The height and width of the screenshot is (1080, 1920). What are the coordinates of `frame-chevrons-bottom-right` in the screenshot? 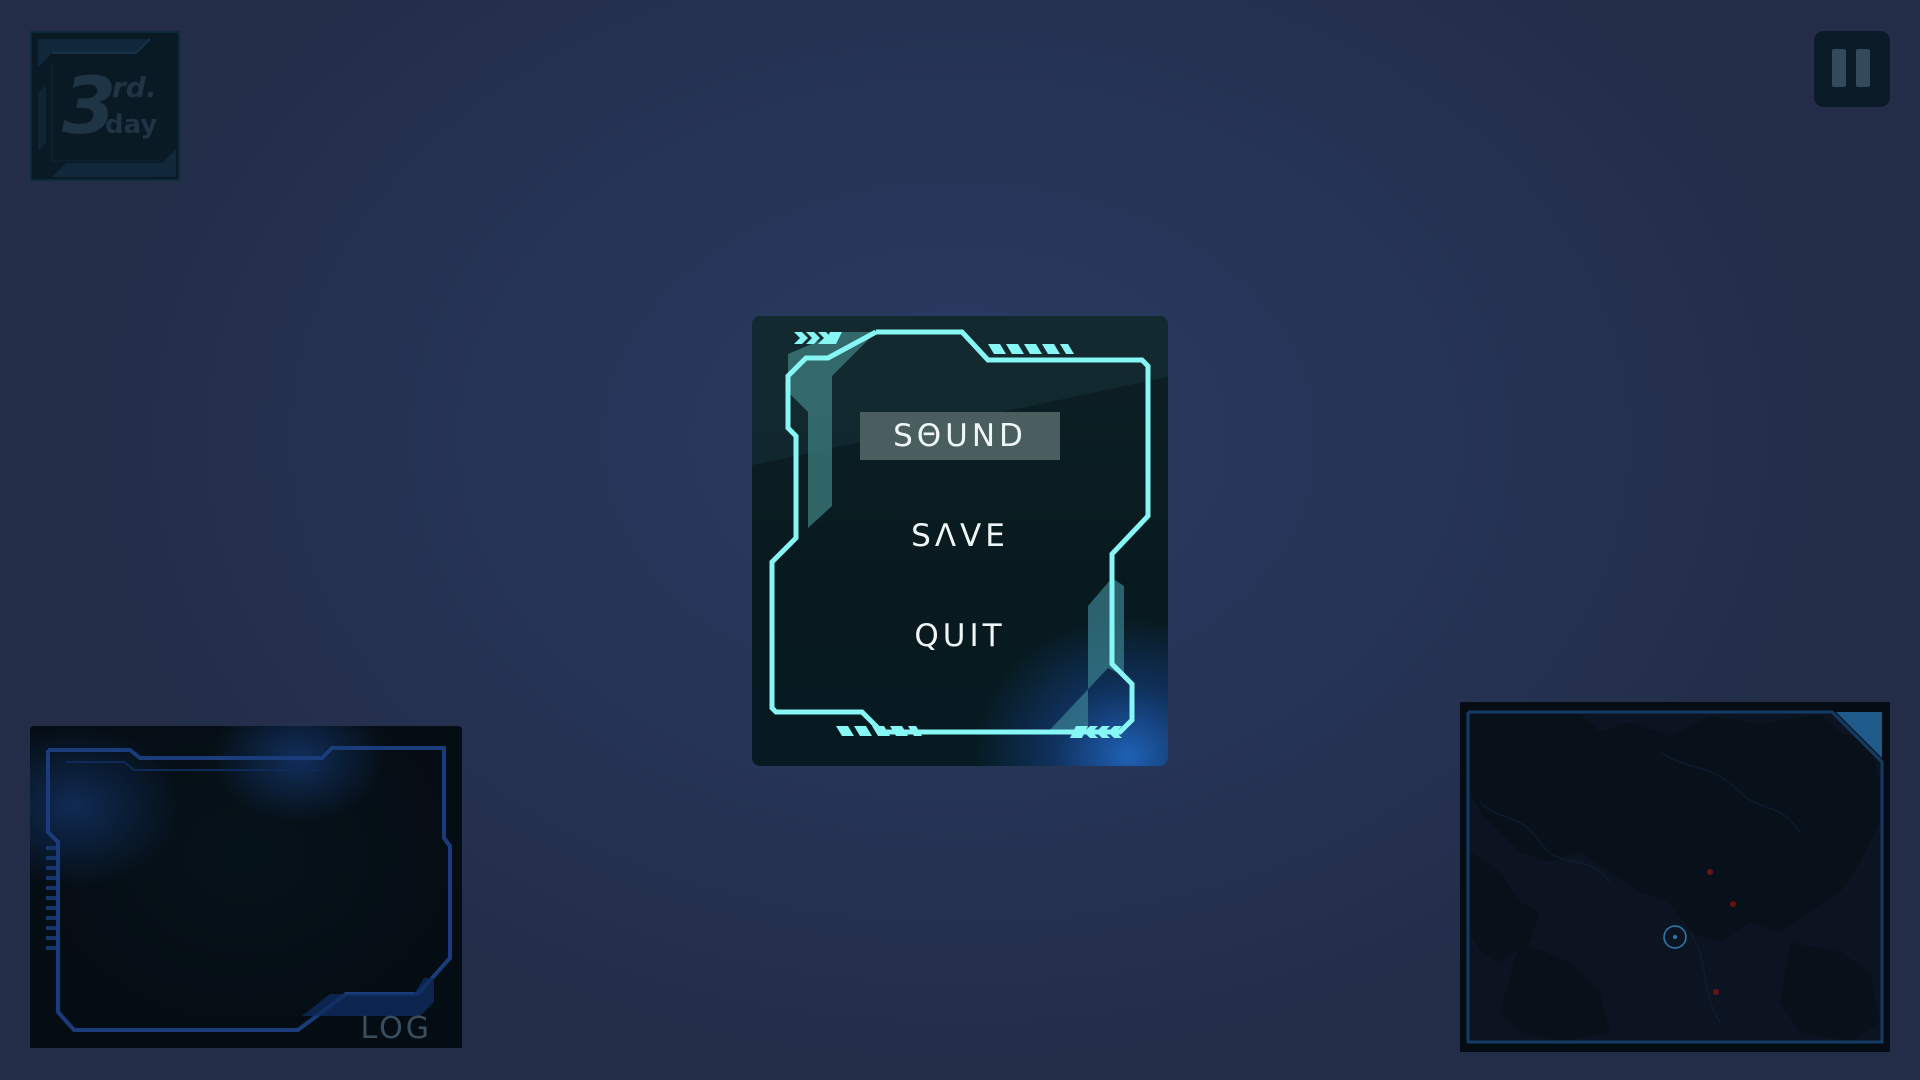 It's located at (1096, 732).